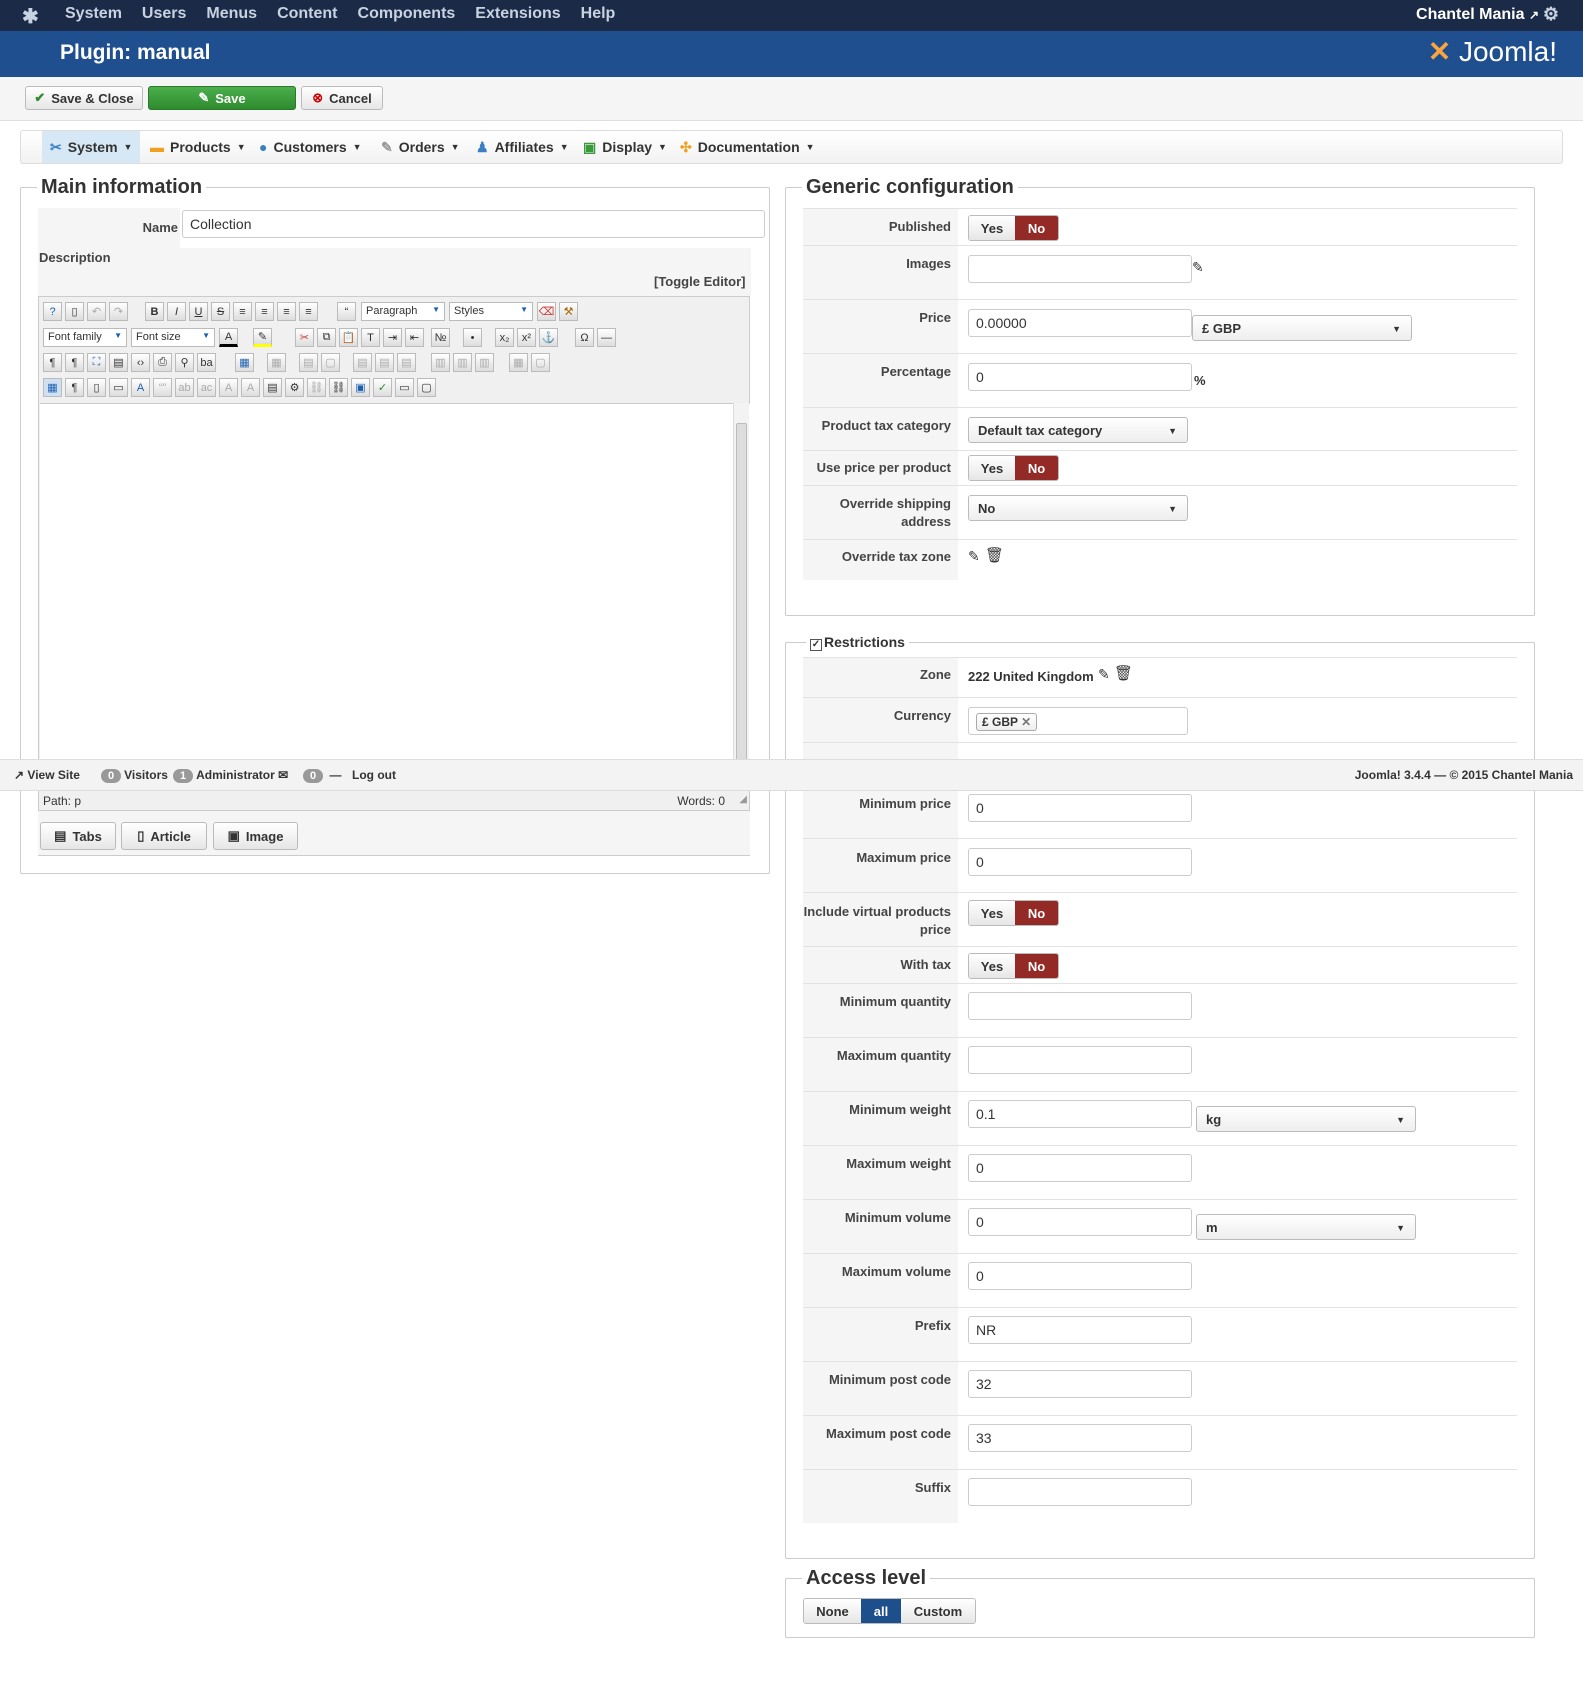 Image resolution: width=1583 pixels, height=1706 pixels. What do you see at coordinates (255, 836) in the screenshot?
I see `image-button: ▣ Image` at bounding box center [255, 836].